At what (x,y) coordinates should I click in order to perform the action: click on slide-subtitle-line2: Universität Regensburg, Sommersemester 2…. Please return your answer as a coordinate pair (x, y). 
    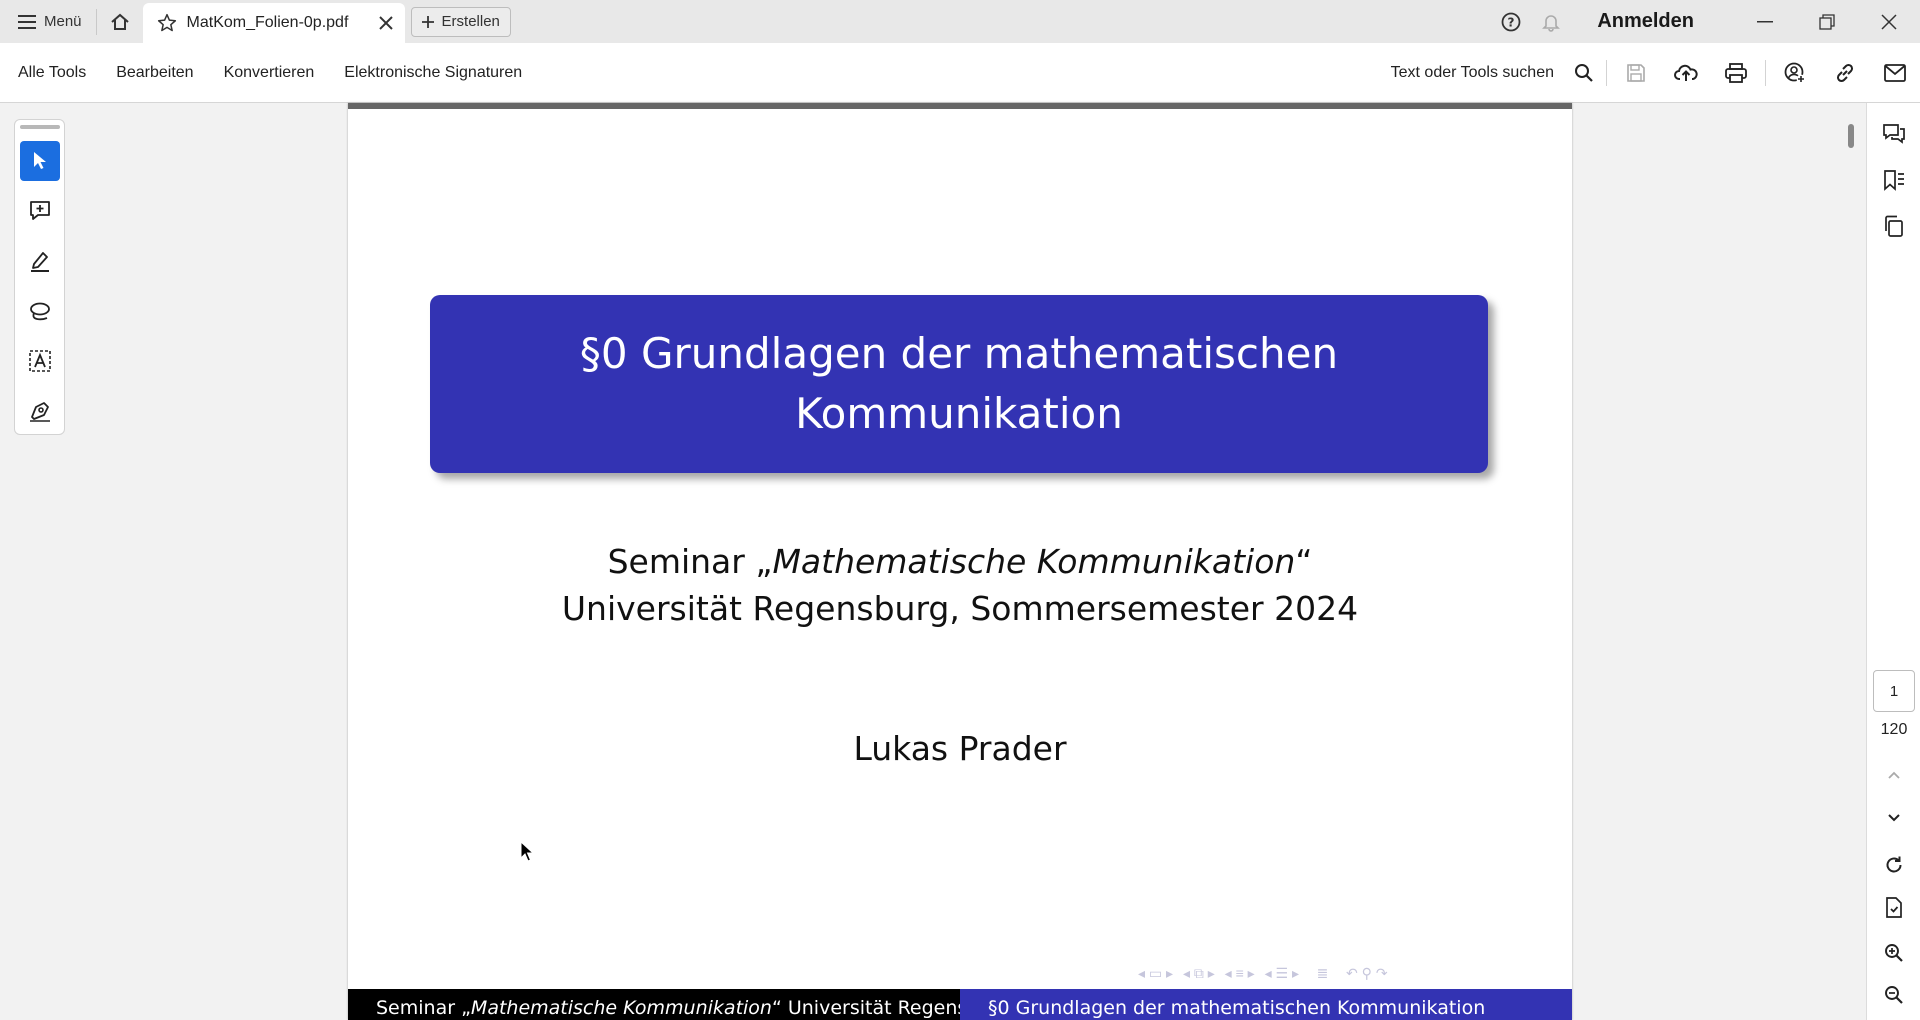
    Looking at the image, I should click on (960, 608).